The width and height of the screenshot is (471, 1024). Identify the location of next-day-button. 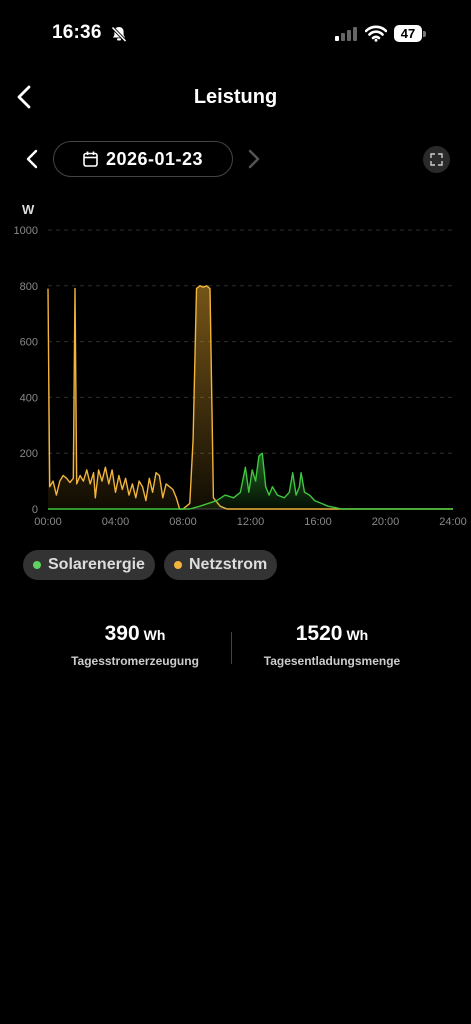
(254, 159).